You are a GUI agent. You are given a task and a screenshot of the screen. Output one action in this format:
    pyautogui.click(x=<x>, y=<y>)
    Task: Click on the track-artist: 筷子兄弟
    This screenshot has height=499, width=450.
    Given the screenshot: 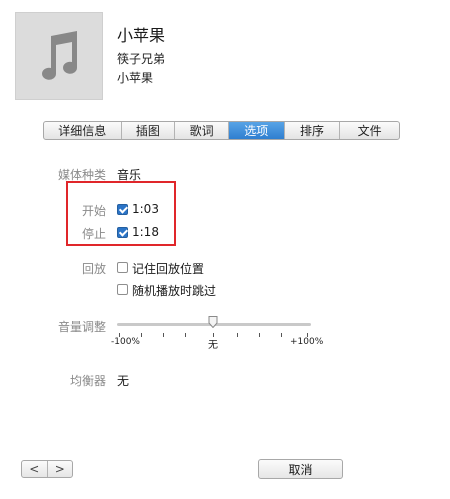 What is the action you would take?
    pyautogui.click(x=141, y=59)
    